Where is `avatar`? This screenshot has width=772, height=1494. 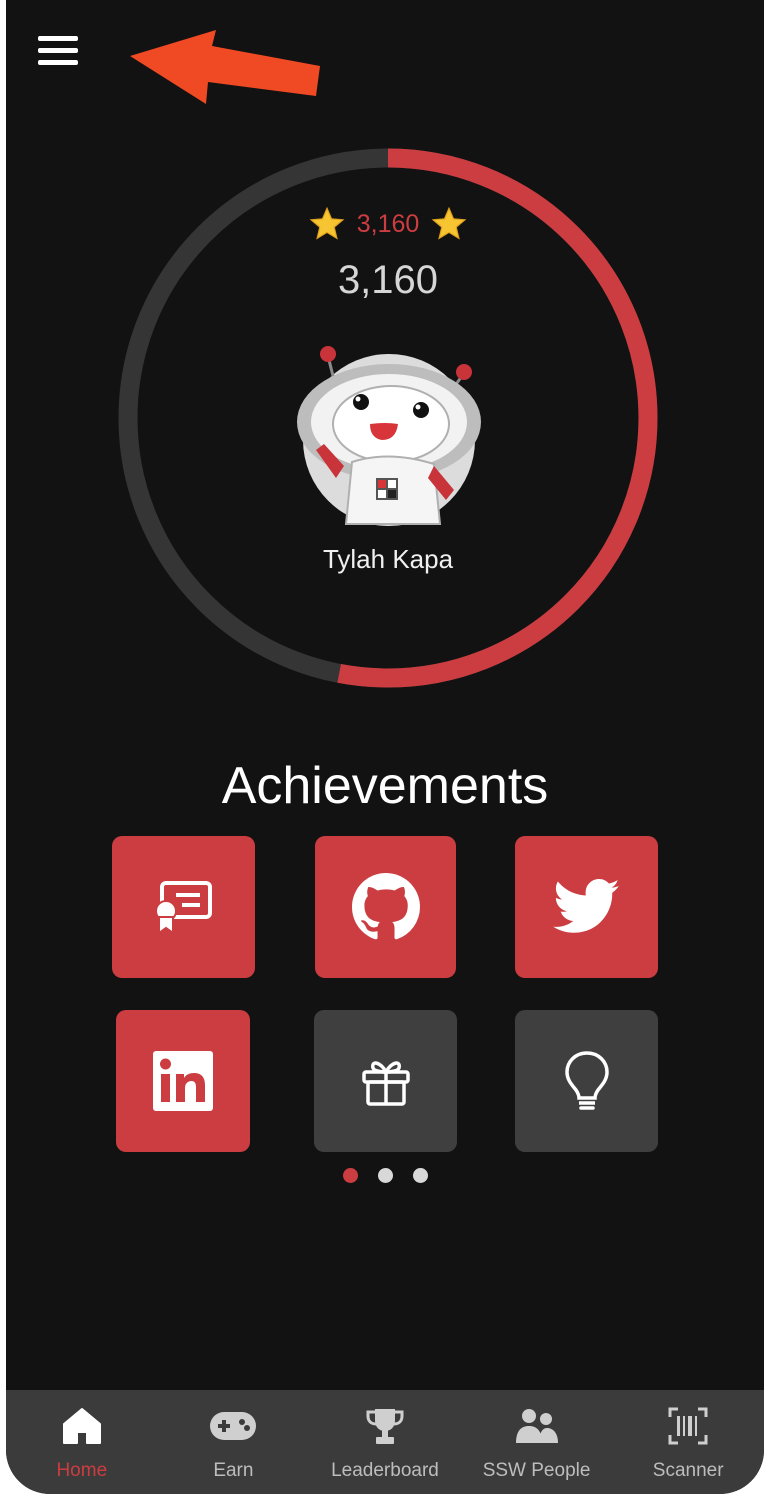
avatar is located at coordinates (389, 433).